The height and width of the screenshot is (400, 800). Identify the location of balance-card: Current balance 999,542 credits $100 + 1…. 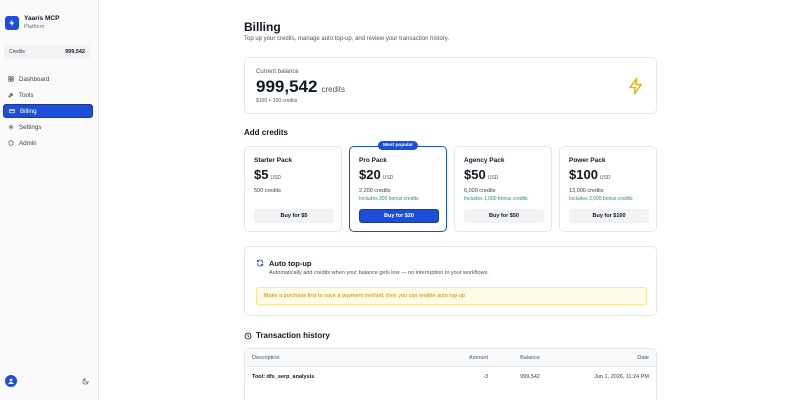
(450, 85).